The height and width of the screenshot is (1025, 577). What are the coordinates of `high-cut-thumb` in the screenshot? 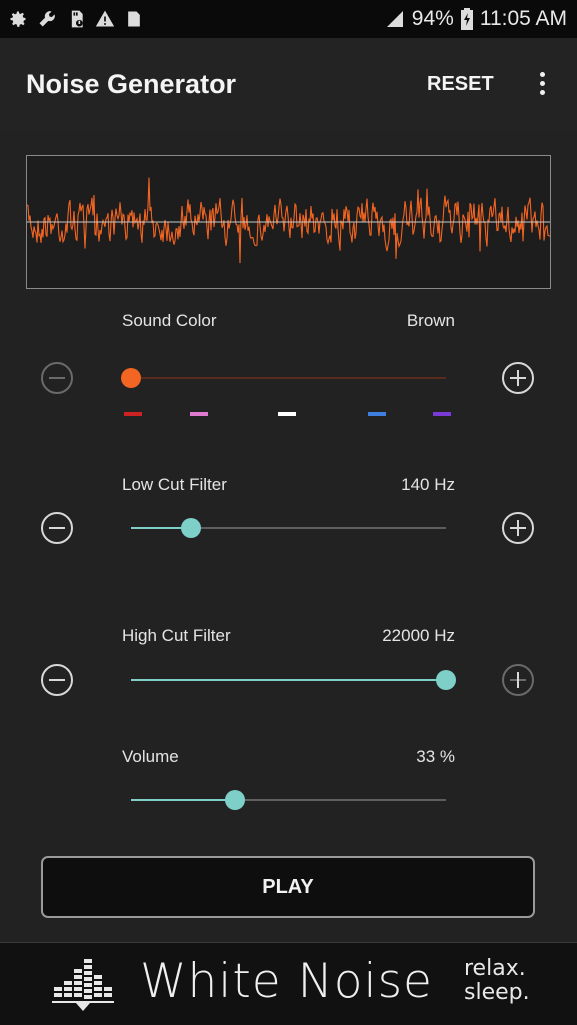 It's located at (446, 680).